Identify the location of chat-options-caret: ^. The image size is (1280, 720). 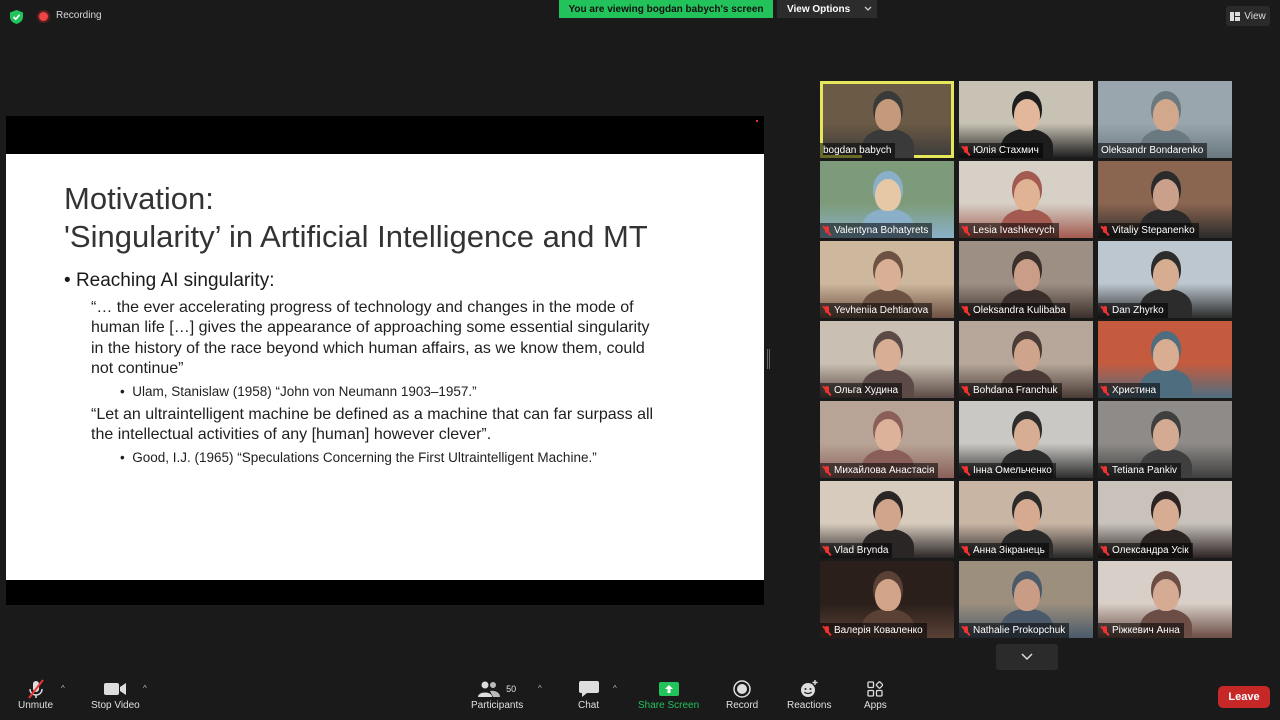
(615, 688).